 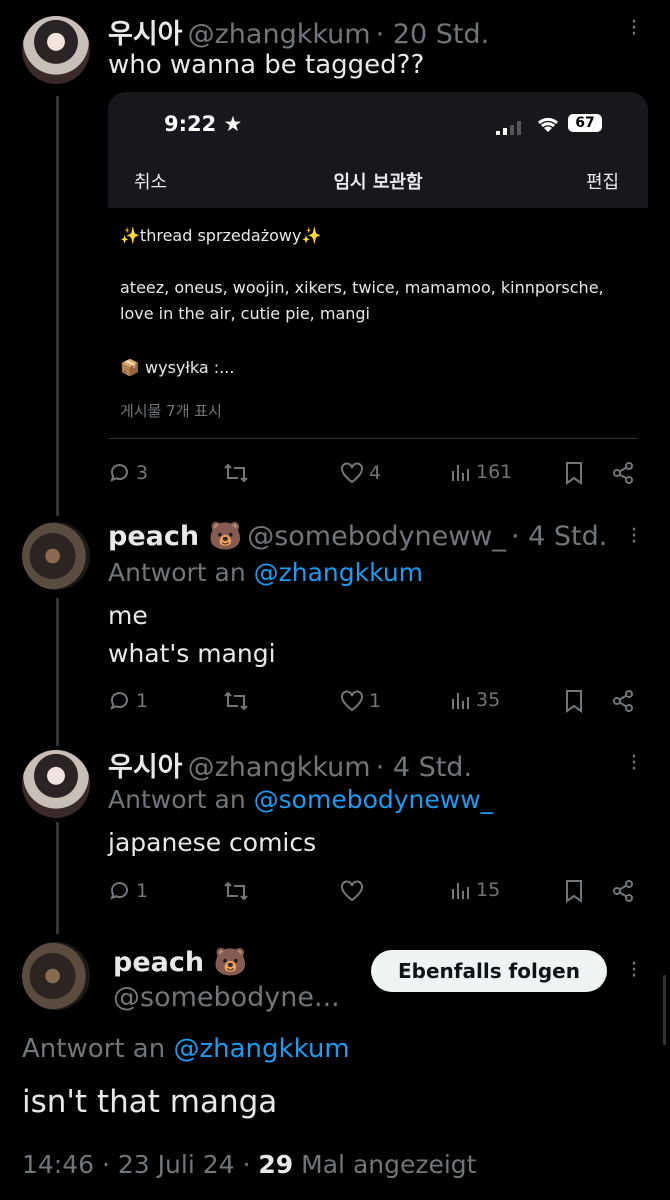 I want to click on nav-edit: 편집, so click(x=603, y=182).